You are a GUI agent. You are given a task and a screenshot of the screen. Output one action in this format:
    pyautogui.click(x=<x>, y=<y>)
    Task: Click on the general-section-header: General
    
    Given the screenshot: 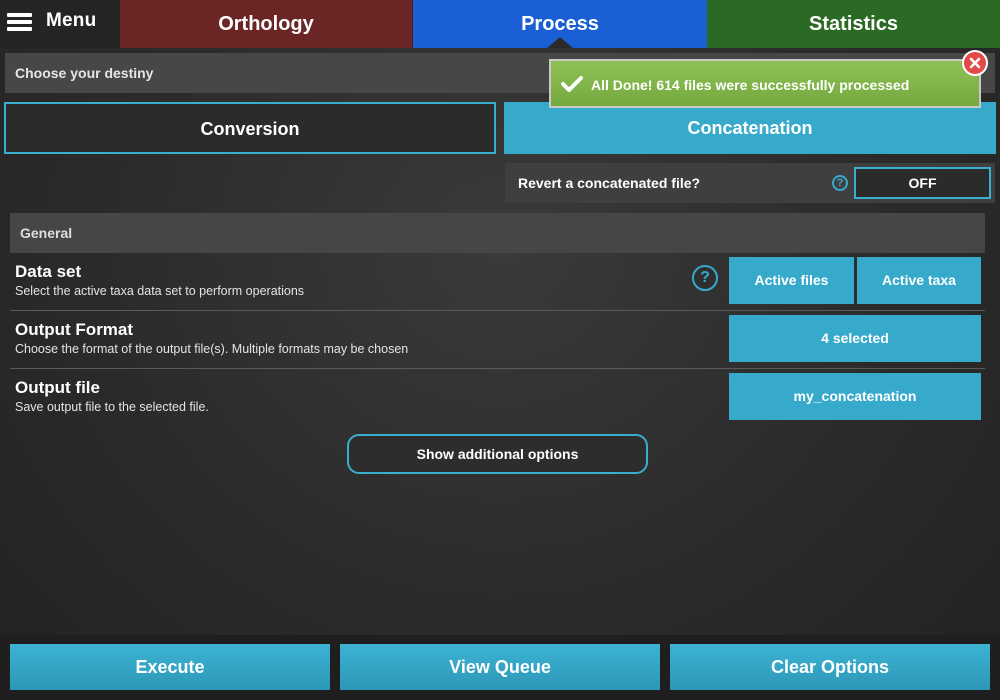 What is the action you would take?
    pyautogui.click(x=497, y=233)
    